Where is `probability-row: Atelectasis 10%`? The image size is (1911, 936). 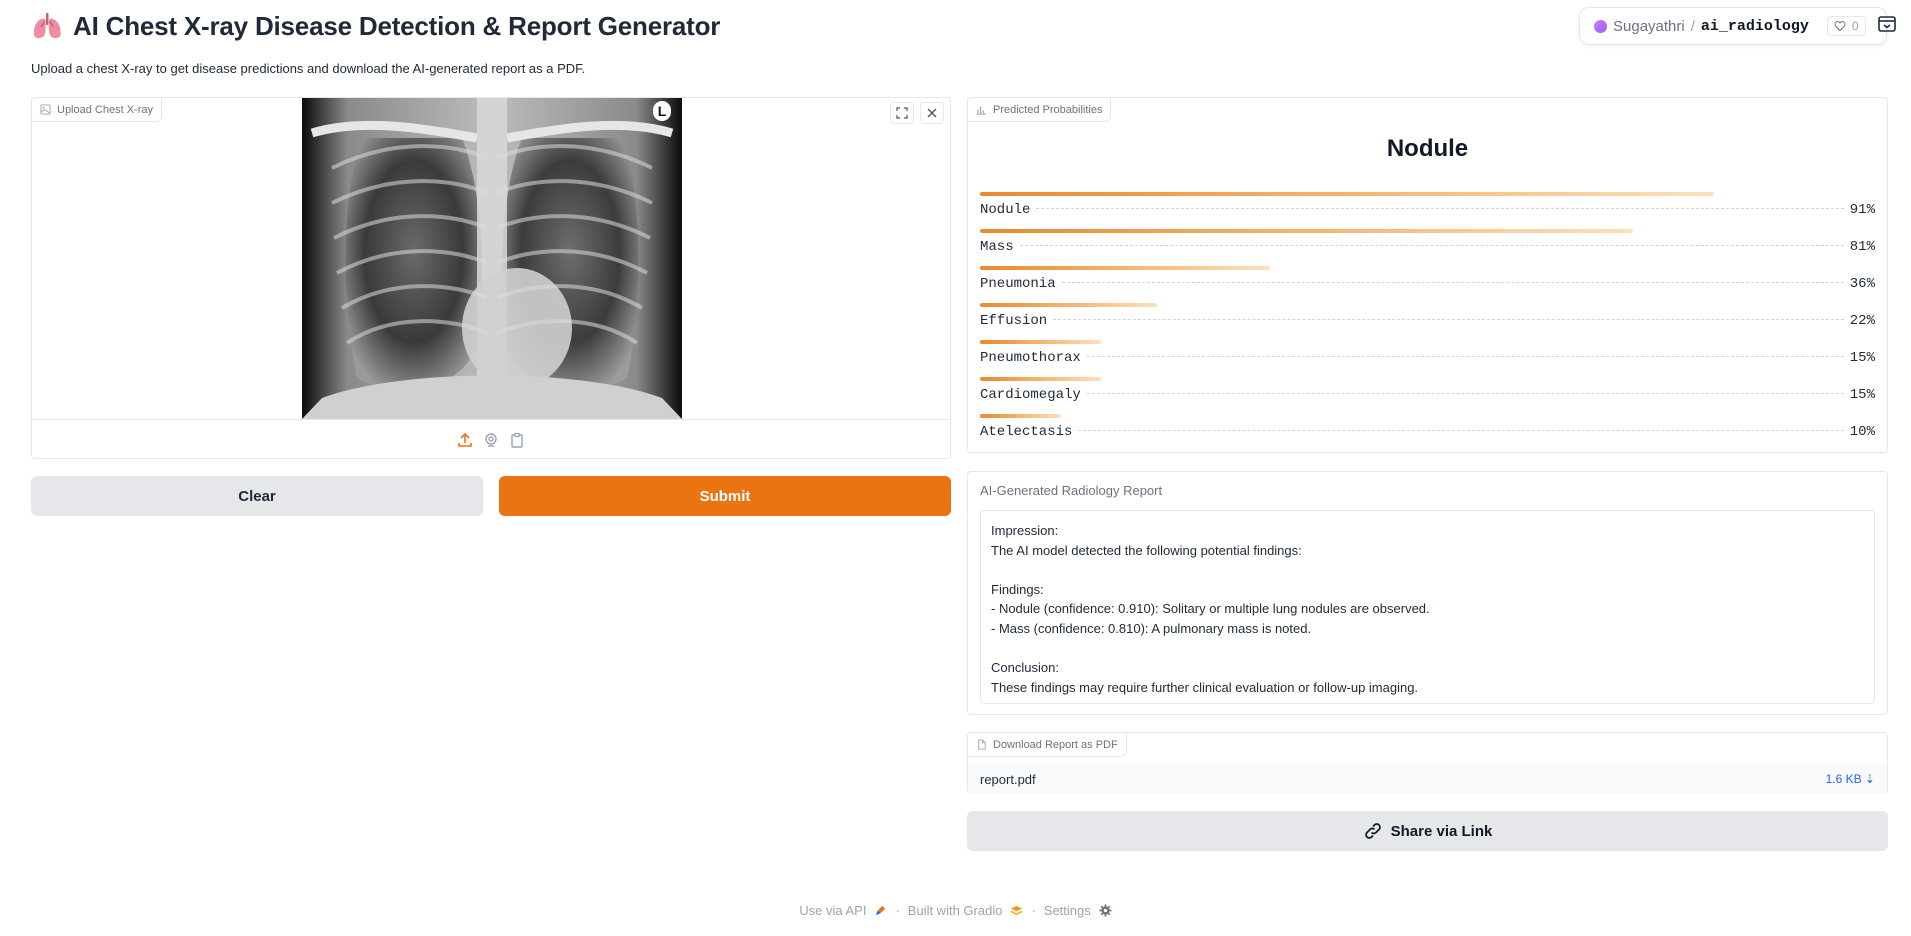 probability-row: Atelectasis 10% is located at coordinates (1427, 432).